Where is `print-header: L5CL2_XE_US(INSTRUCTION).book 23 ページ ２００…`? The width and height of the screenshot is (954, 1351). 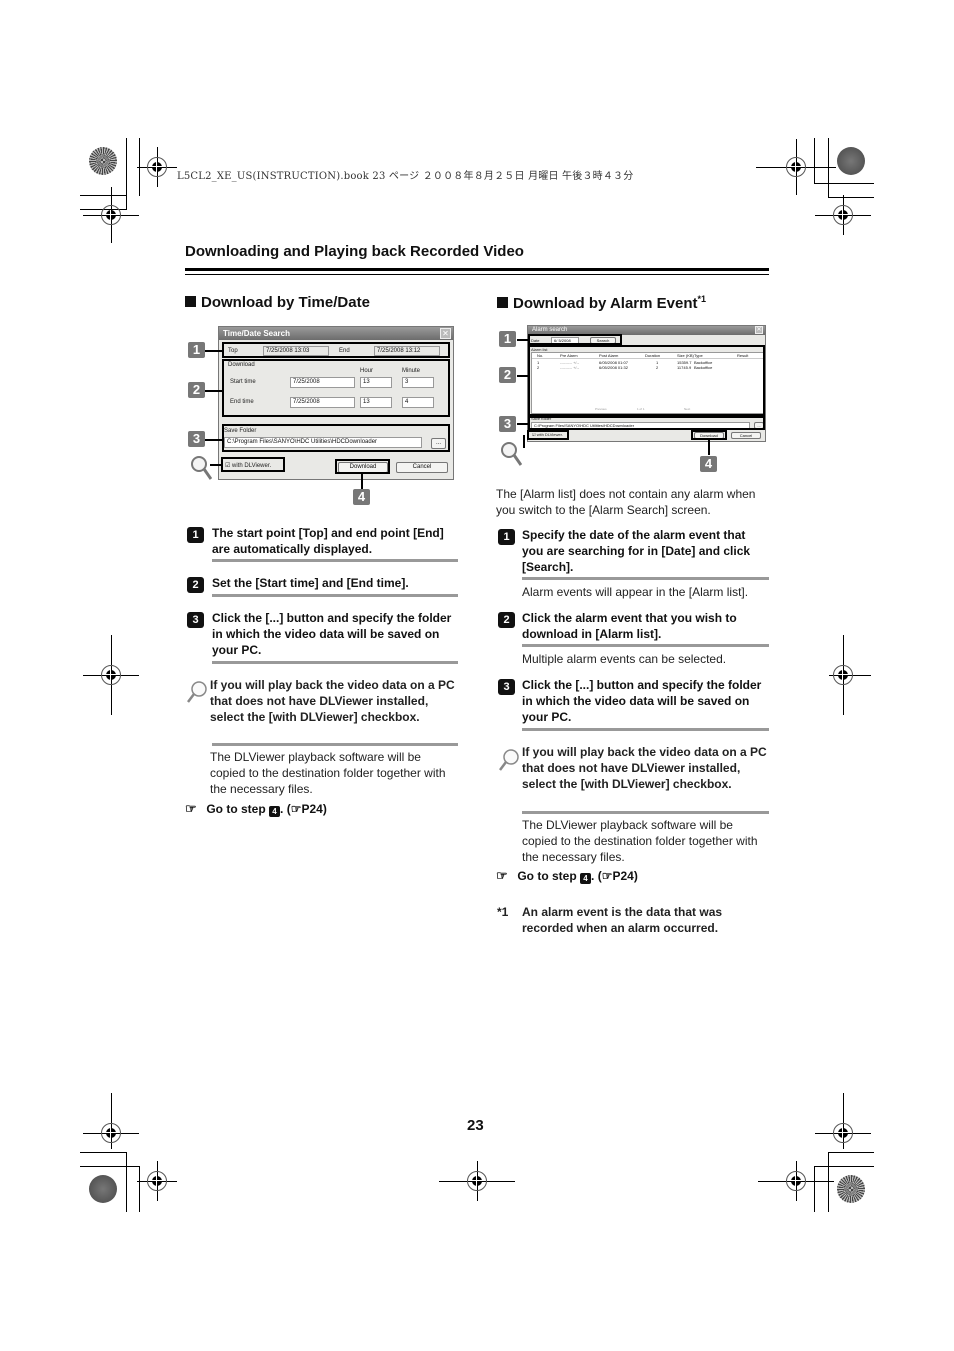
print-header: L5CL2_XE_US(INSTRUCTION).book 23 ページ ２００… is located at coordinates (405, 176).